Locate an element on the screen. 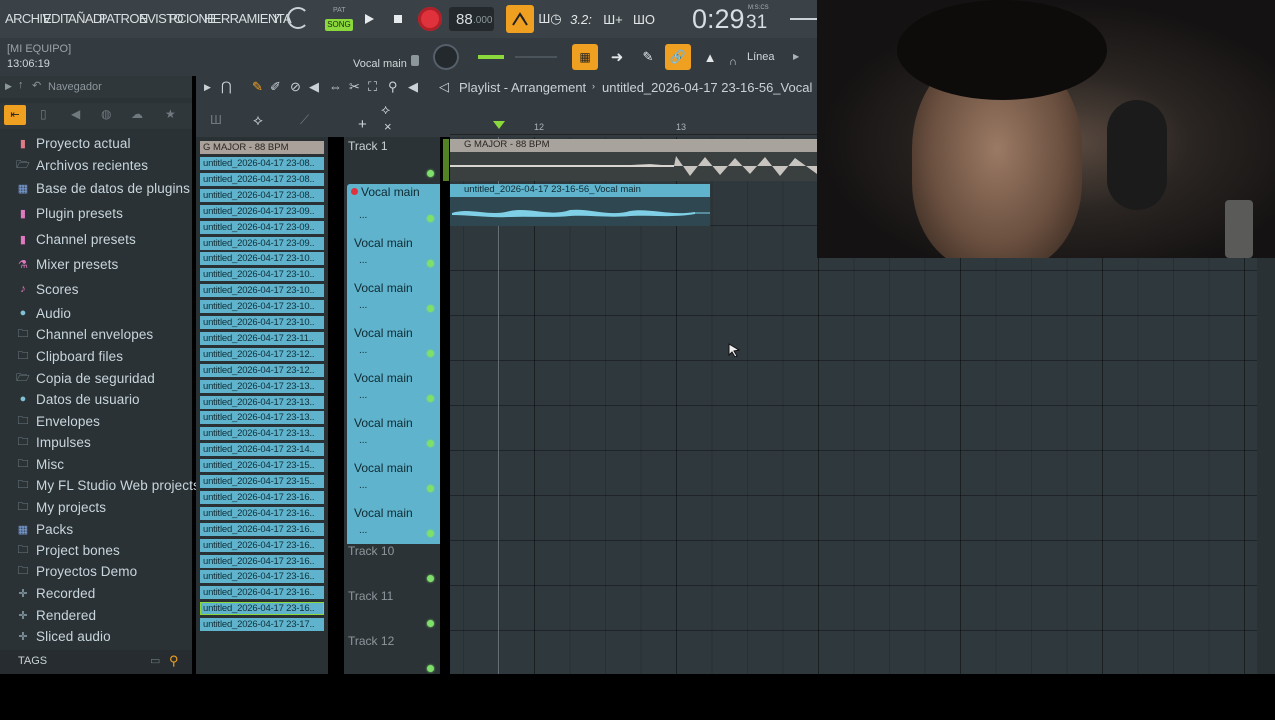 The image size is (1275, 720). browser-up-icon: ↑ is located at coordinates (21, 85).